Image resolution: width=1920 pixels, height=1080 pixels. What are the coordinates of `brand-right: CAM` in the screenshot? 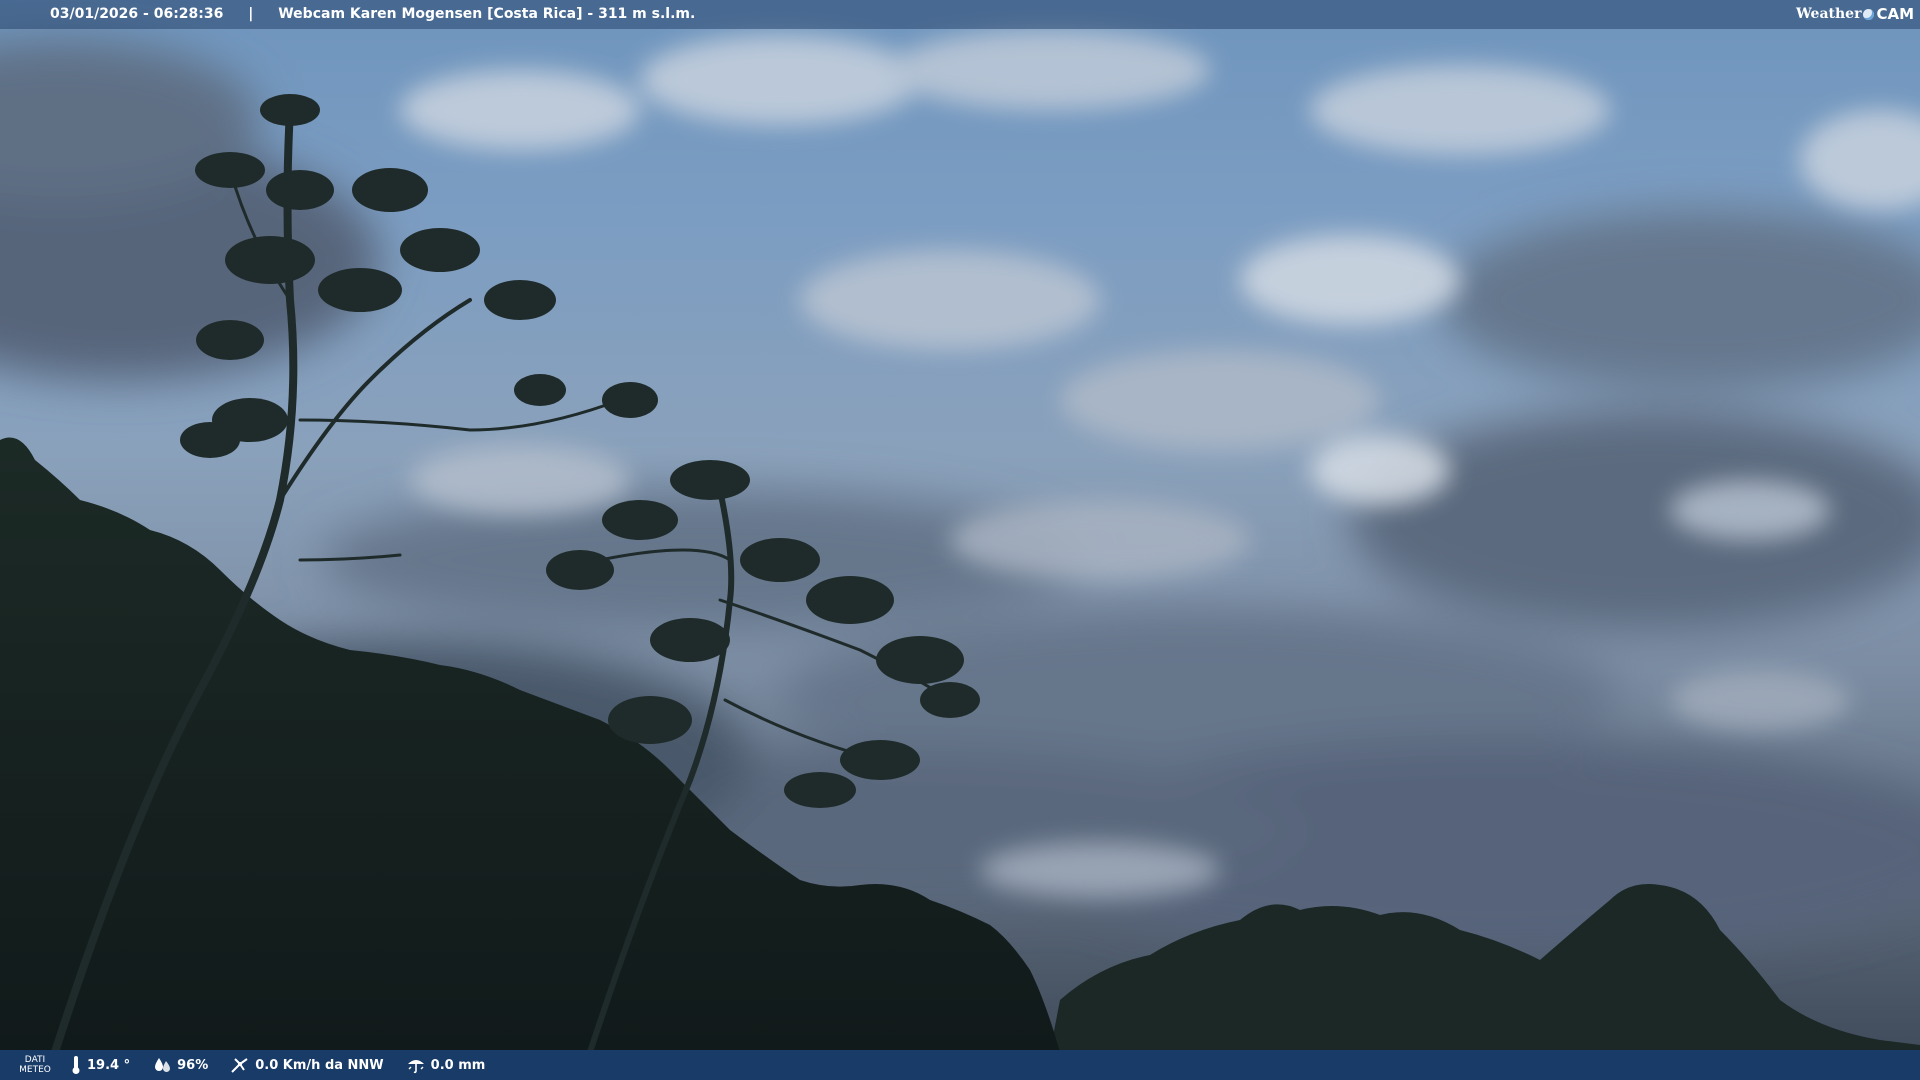 It's located at (1895, 14).